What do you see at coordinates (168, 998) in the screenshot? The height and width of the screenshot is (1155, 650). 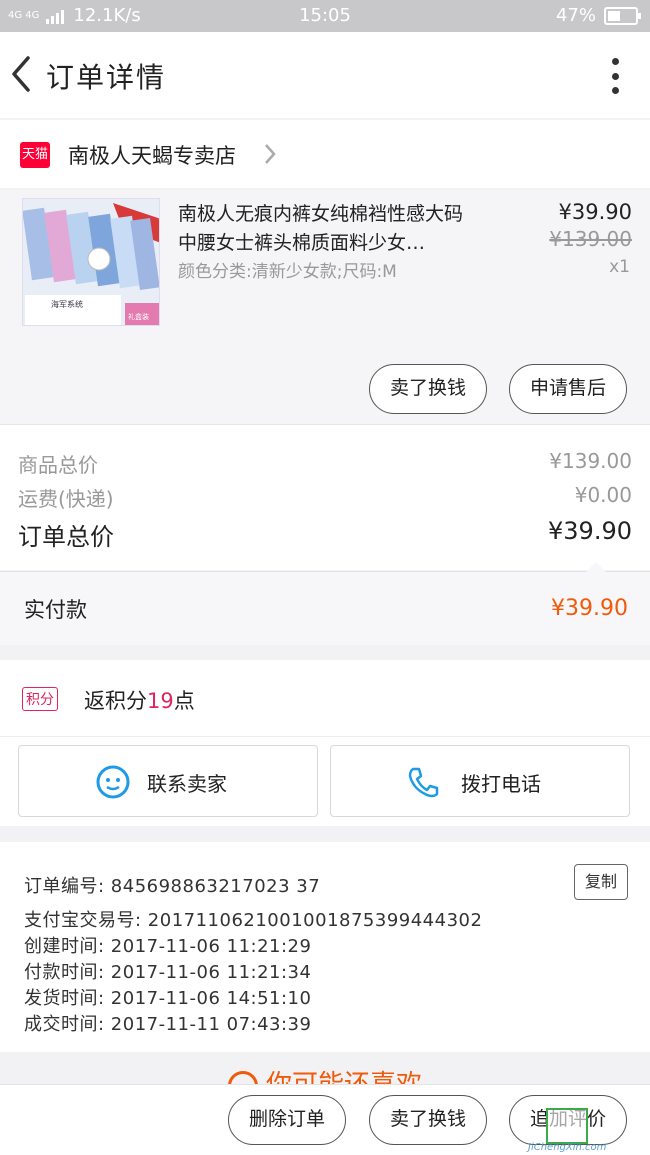 I see `shipped-time: 发货时间: 2017-11-06 14:51:10` at bounding box center [168, 998].